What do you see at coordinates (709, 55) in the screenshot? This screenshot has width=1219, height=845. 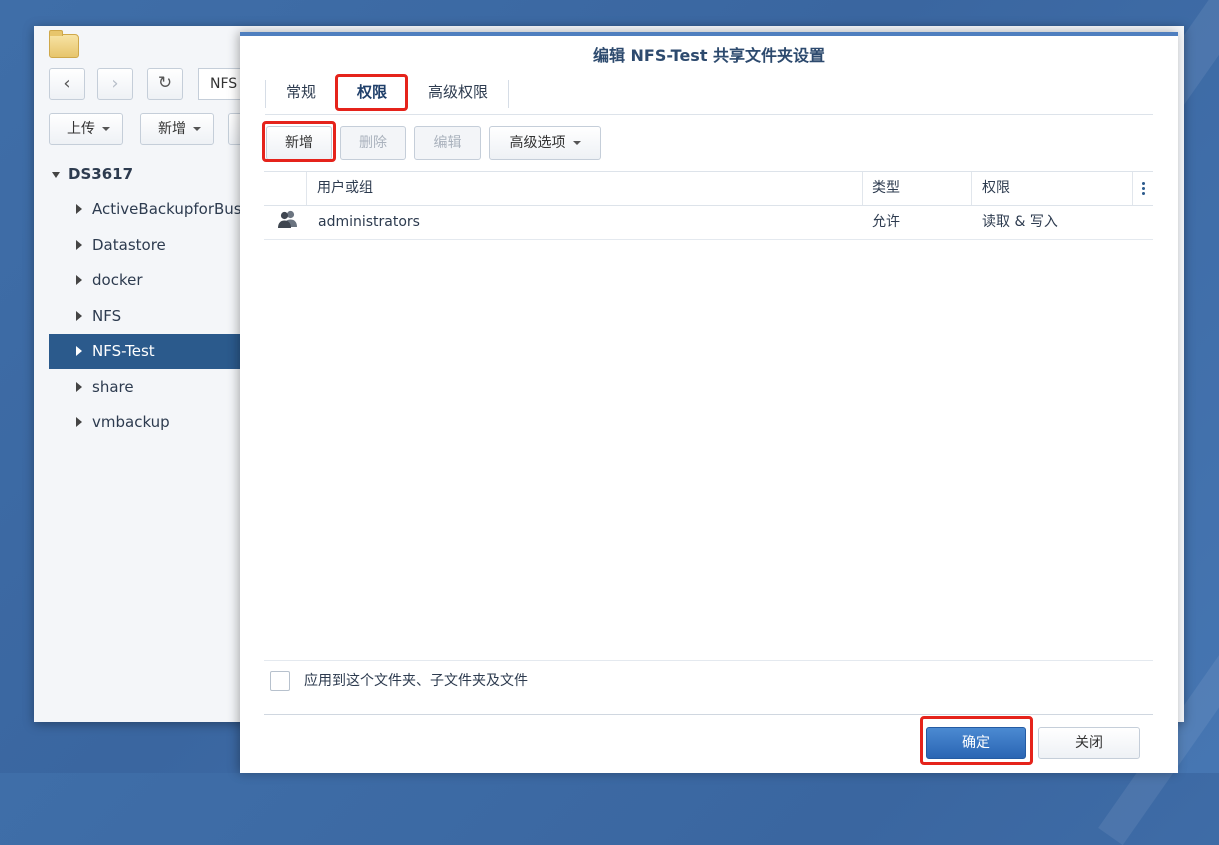 I see `dialog-title: 编辑 NFS-Test 共享文件夹设置` at bounding box center [709, 55].